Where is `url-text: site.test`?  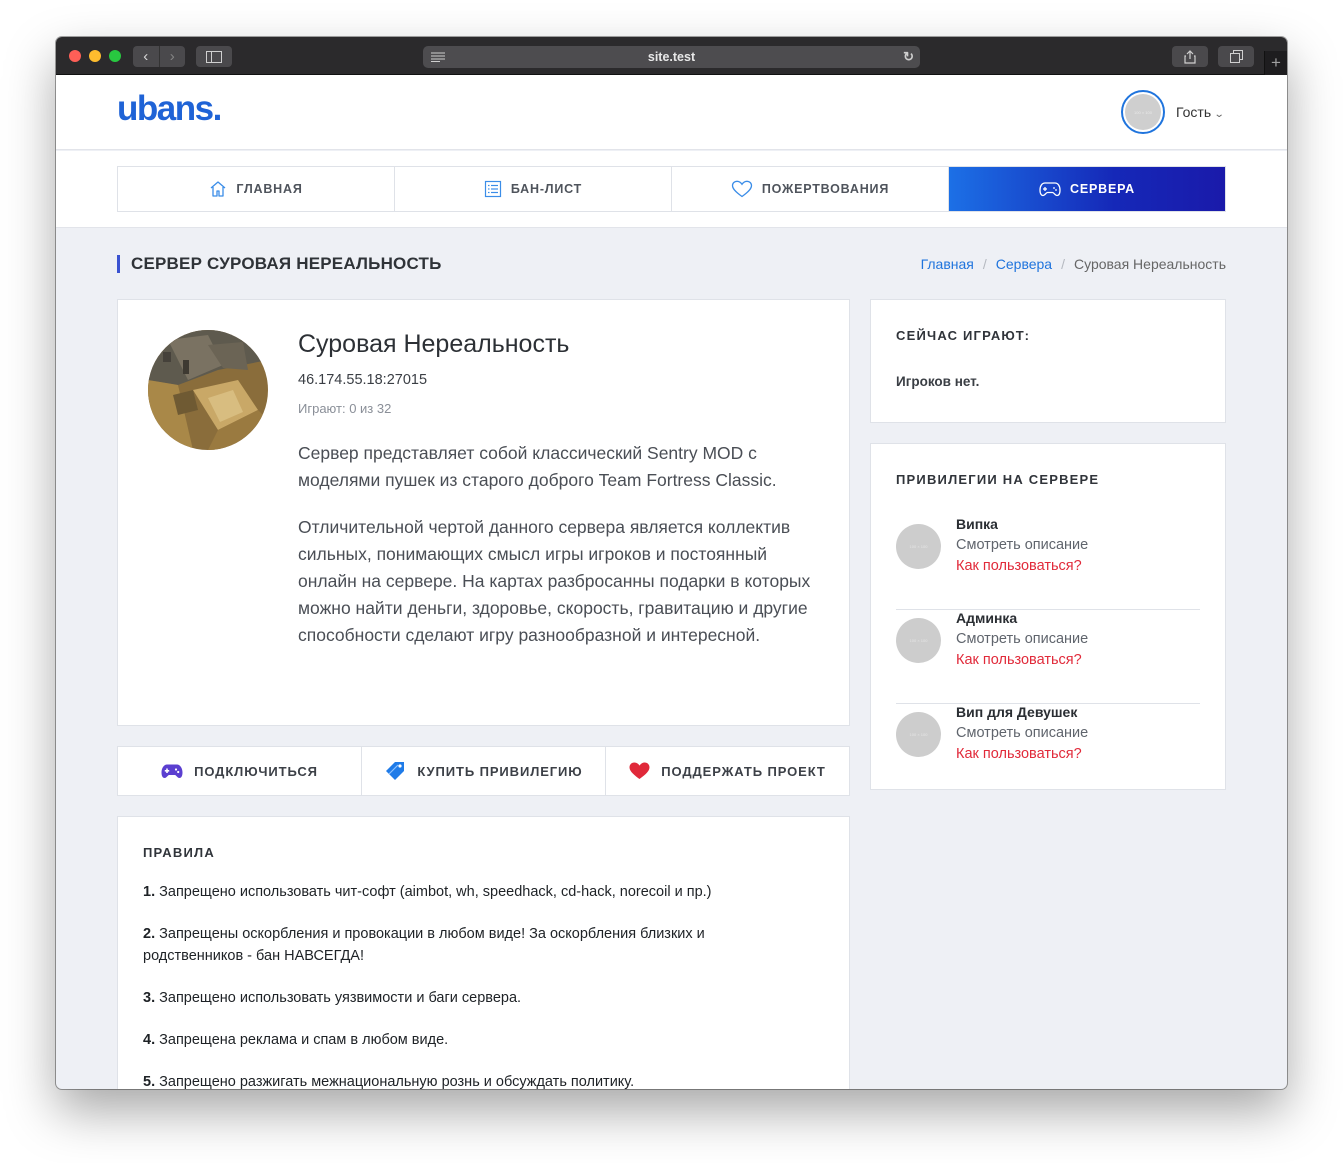 url-text: site.test is located at coordinates (671, 57).